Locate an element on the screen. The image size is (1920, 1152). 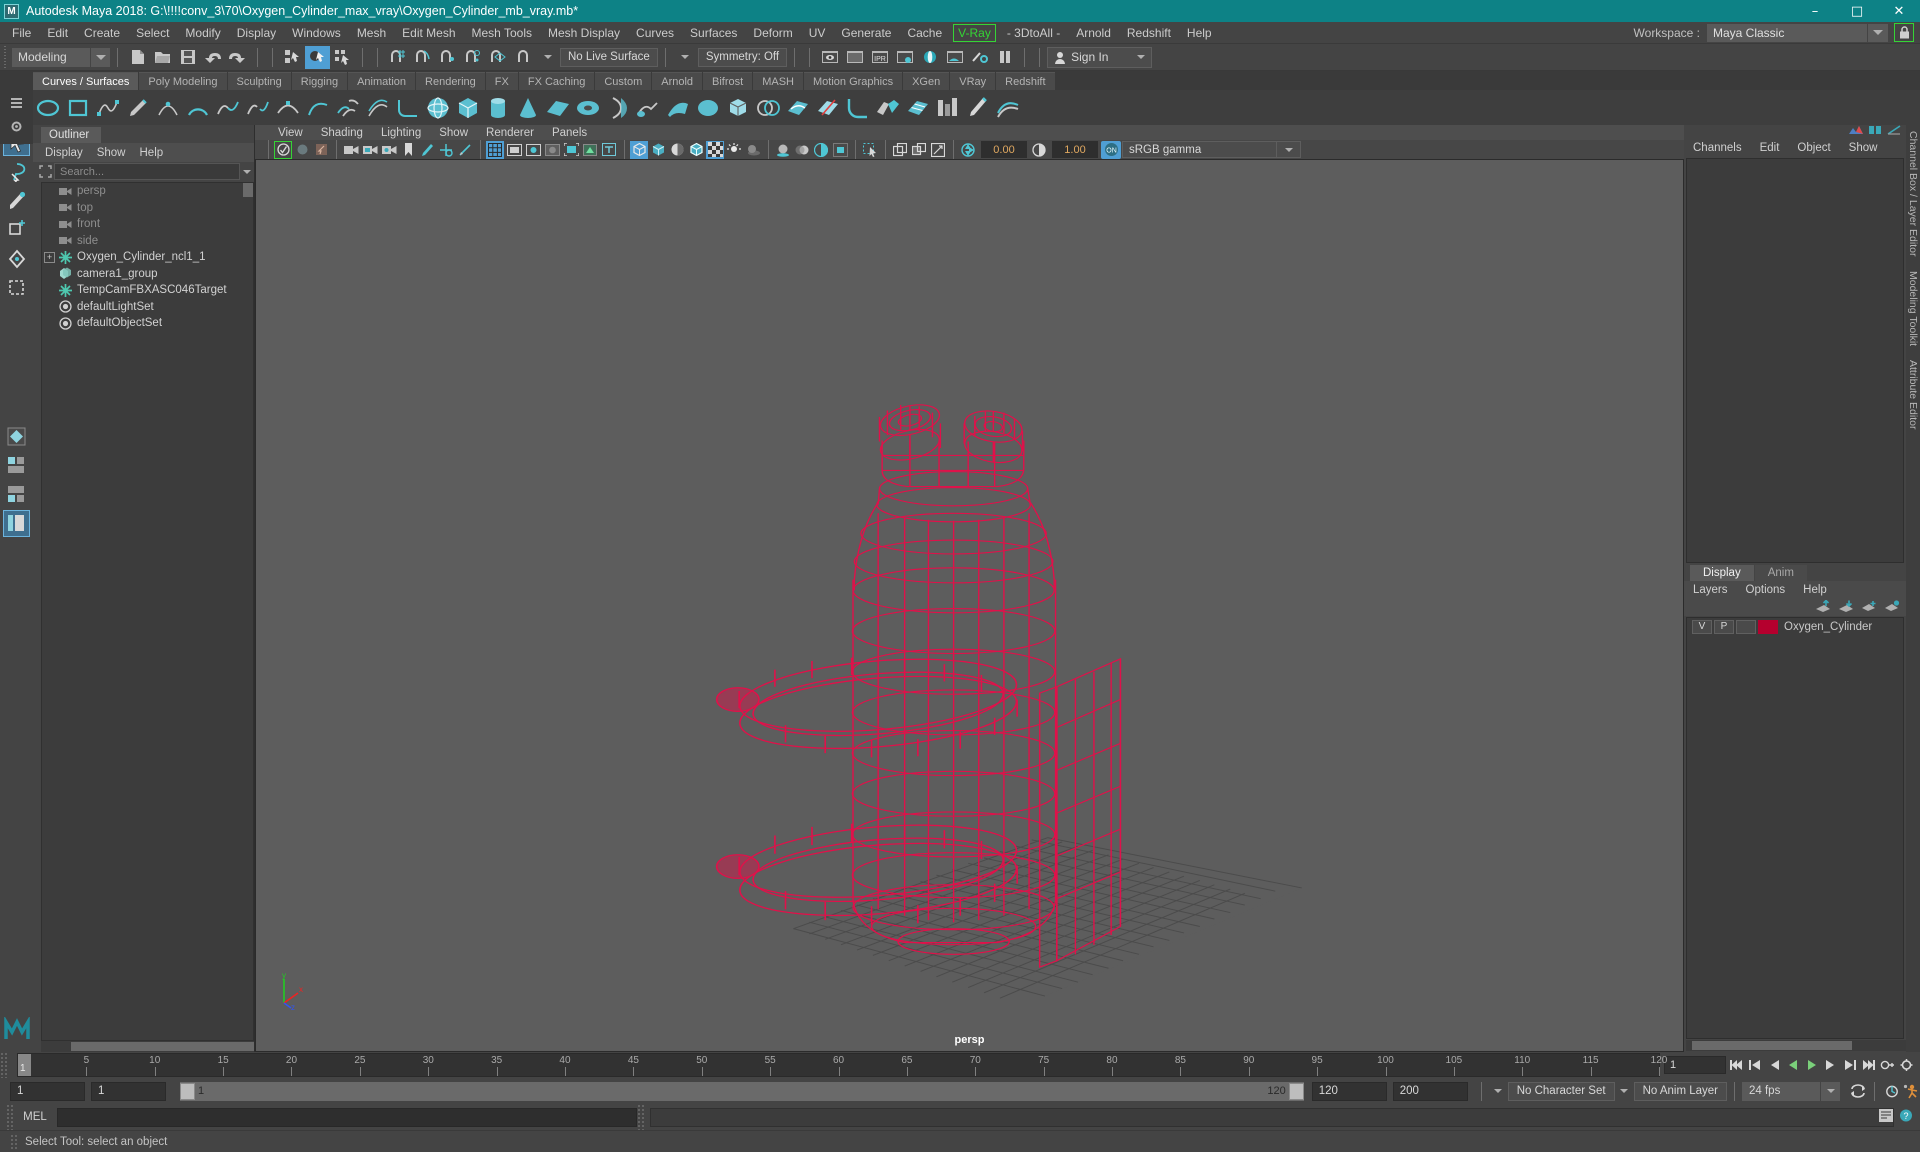
ipr-render-icon: IPR is located at coordinates (879, 57).